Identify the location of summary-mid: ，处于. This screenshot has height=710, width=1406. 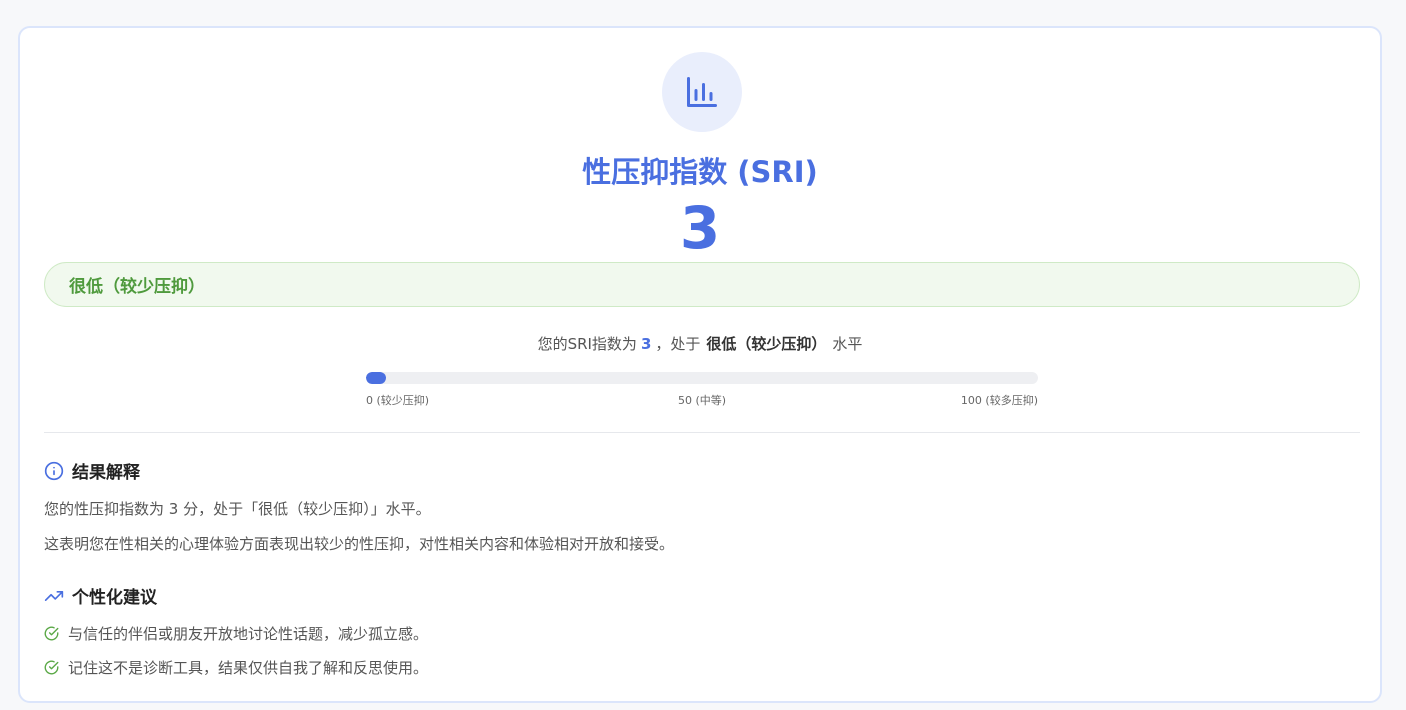
(678, 344).